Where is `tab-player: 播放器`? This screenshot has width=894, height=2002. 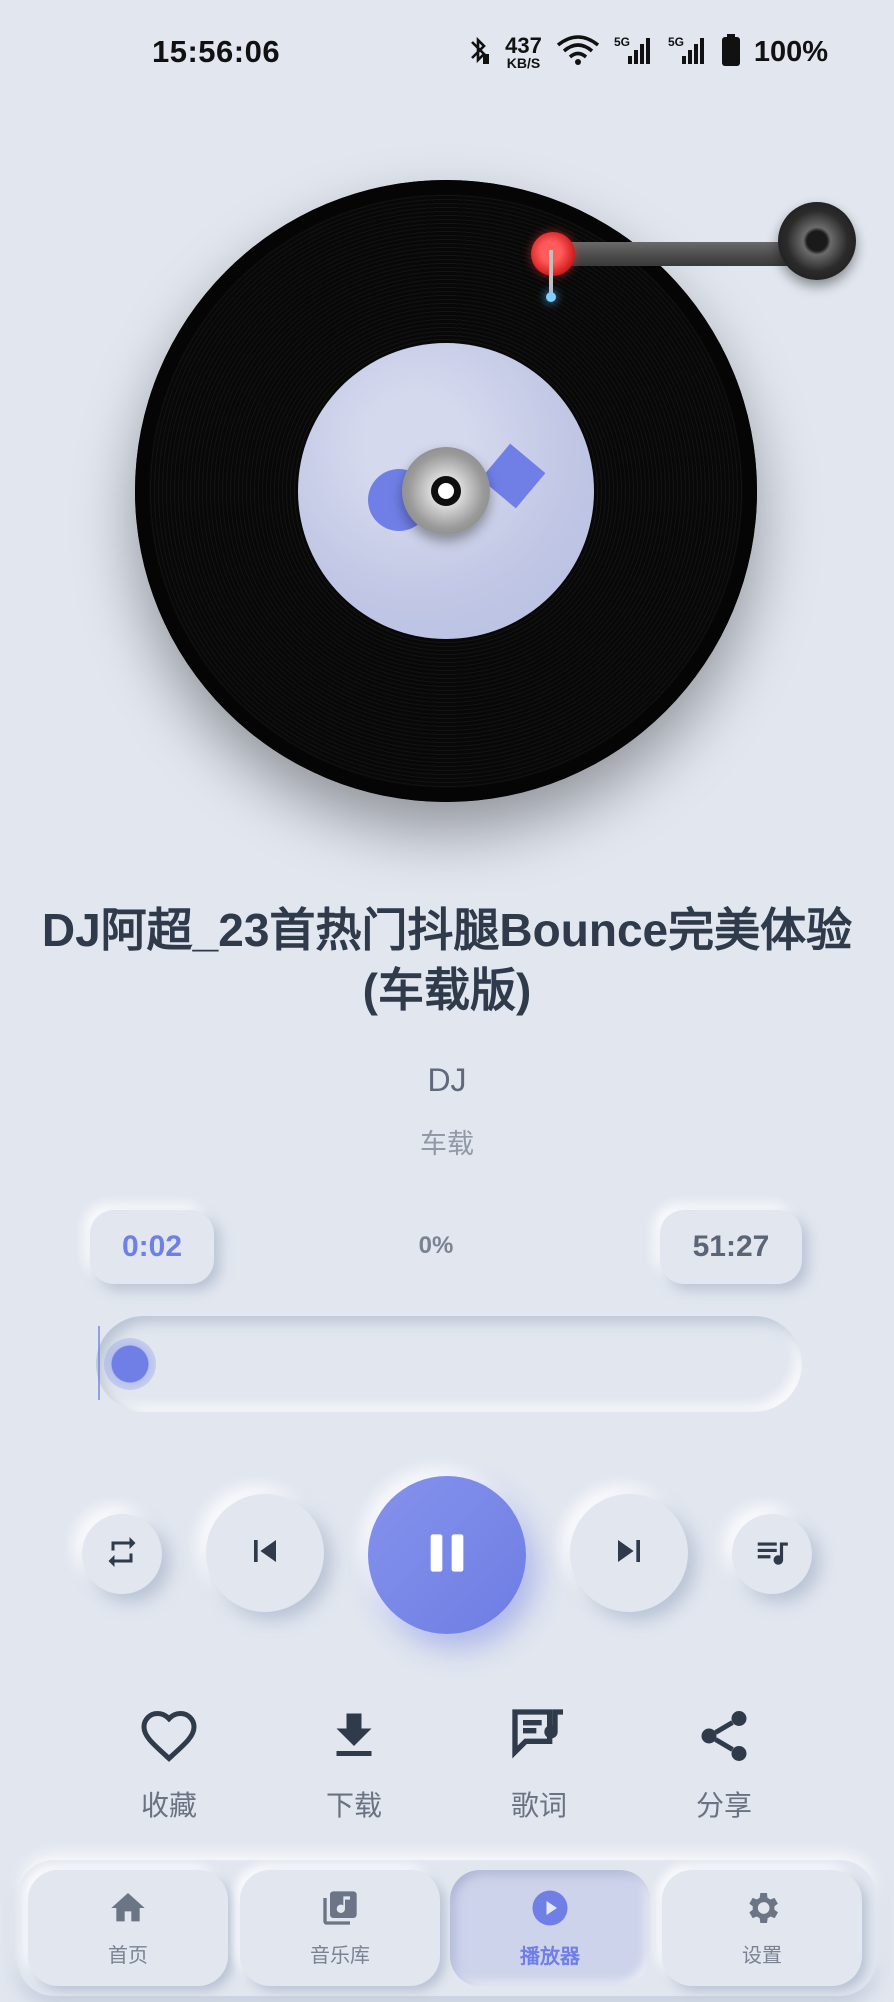
tab-player: 播放器 is located at coordinates (550, 1928).